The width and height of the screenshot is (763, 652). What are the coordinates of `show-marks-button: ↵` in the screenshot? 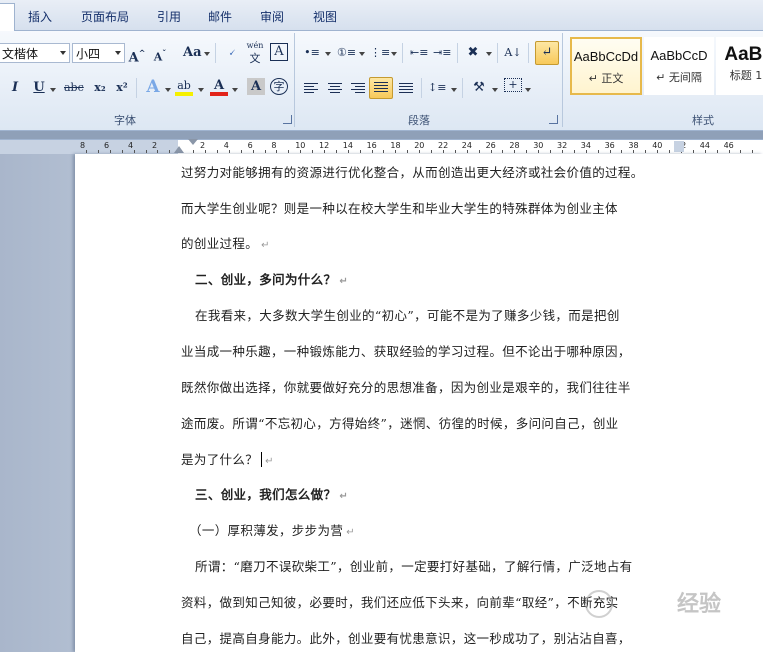 It's located at (547, 53).